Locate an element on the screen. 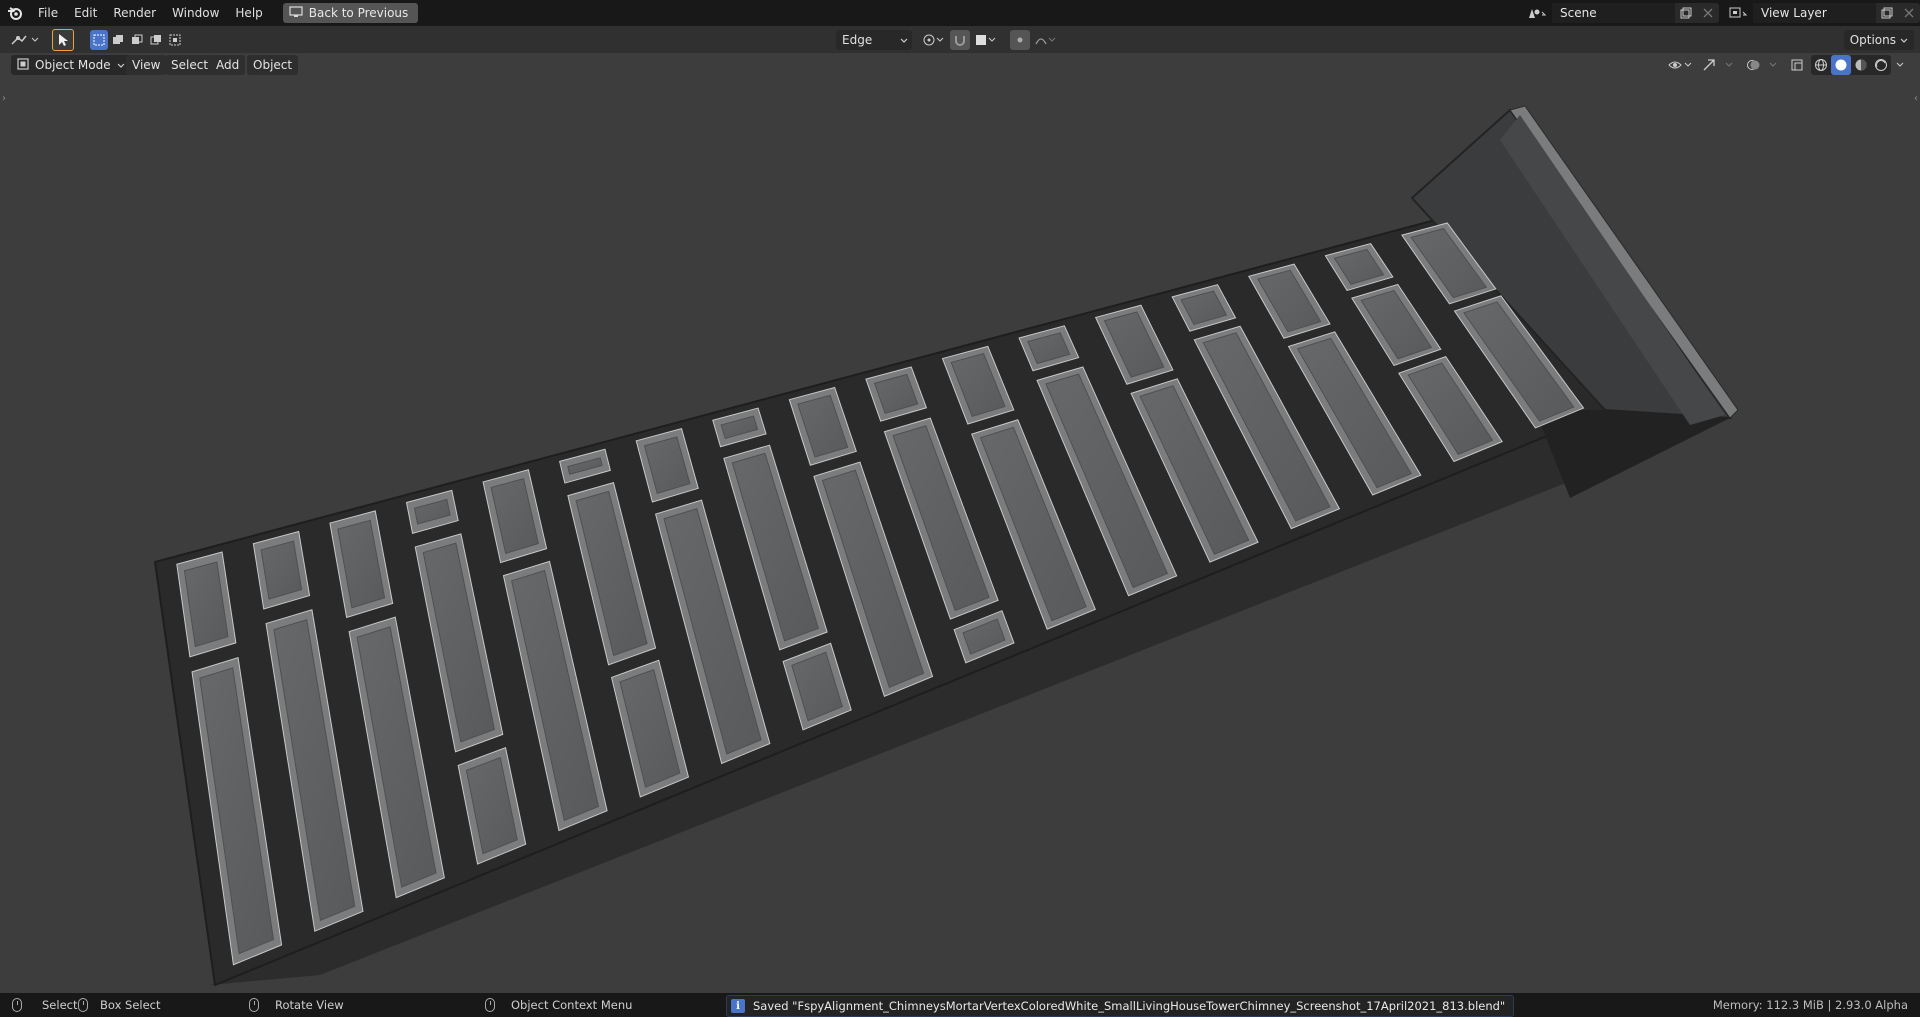  select-new-icon is located at coordinates (99, 40).